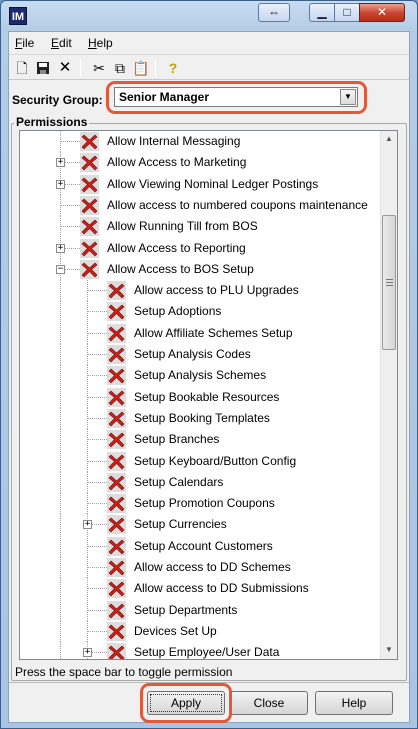  Describe the element at coordinates (201, 269) in the screenshot. I see `tree-row: − Allow Access to BOS Setup` at that location.